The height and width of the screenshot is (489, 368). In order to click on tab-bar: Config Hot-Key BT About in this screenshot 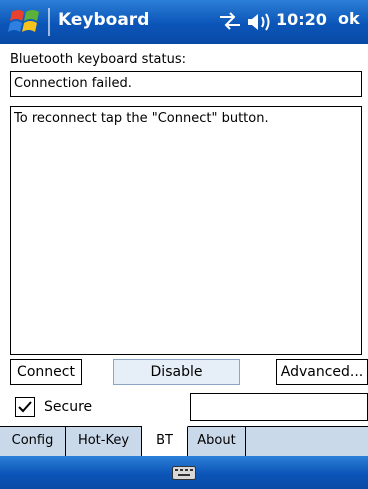, I will do `click(184, 441)`.